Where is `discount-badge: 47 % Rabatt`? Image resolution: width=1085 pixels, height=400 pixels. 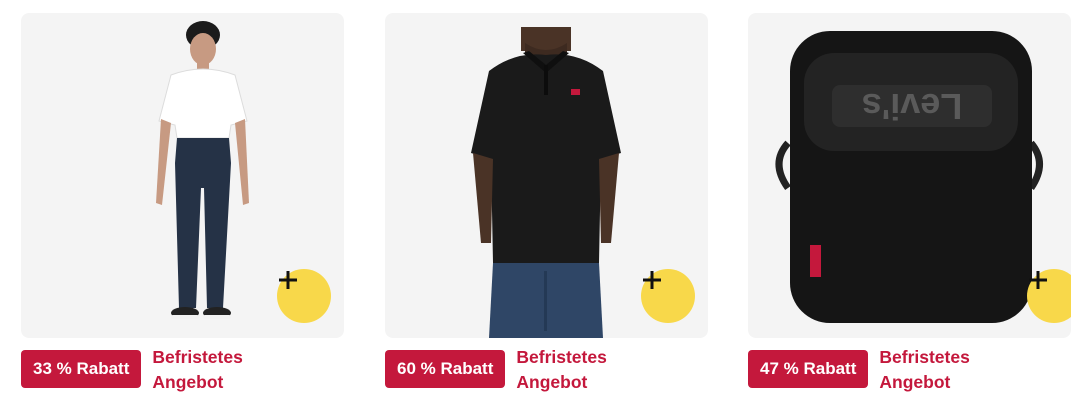
discount-badge: 47 % Rabatt is located at coordinates (808, 369).